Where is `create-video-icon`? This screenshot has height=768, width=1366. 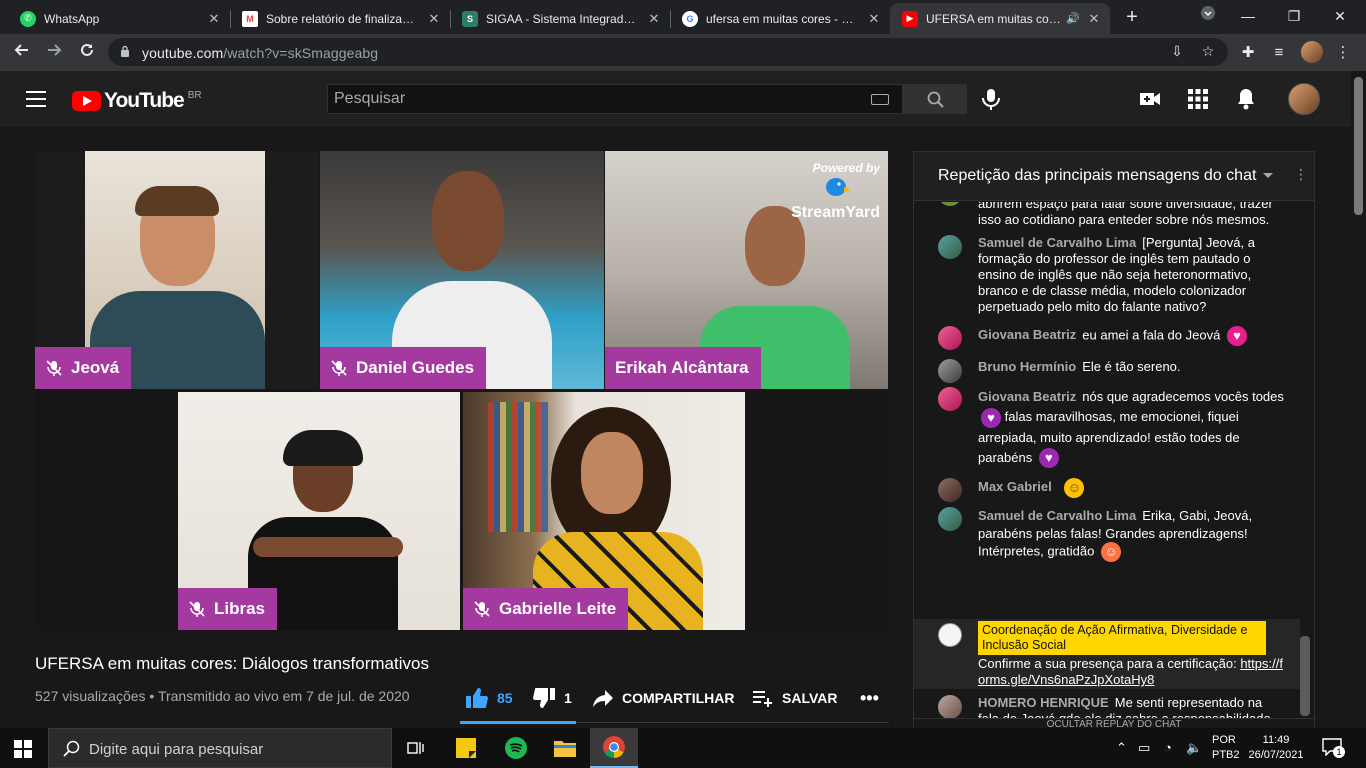 create-video-icon is located at coordinates (1150, 99).